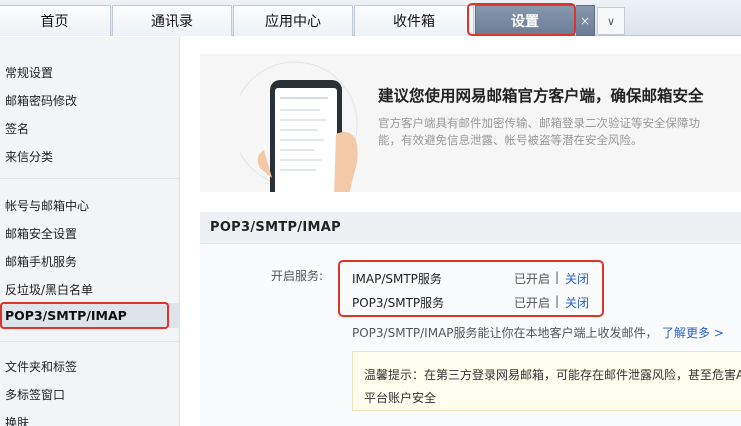 The width and height of the screenshot is (741, 426). Describe the element at coordinates (414, 20) in the screenshot. I see `tab-inbox: 收件箱` at that location.